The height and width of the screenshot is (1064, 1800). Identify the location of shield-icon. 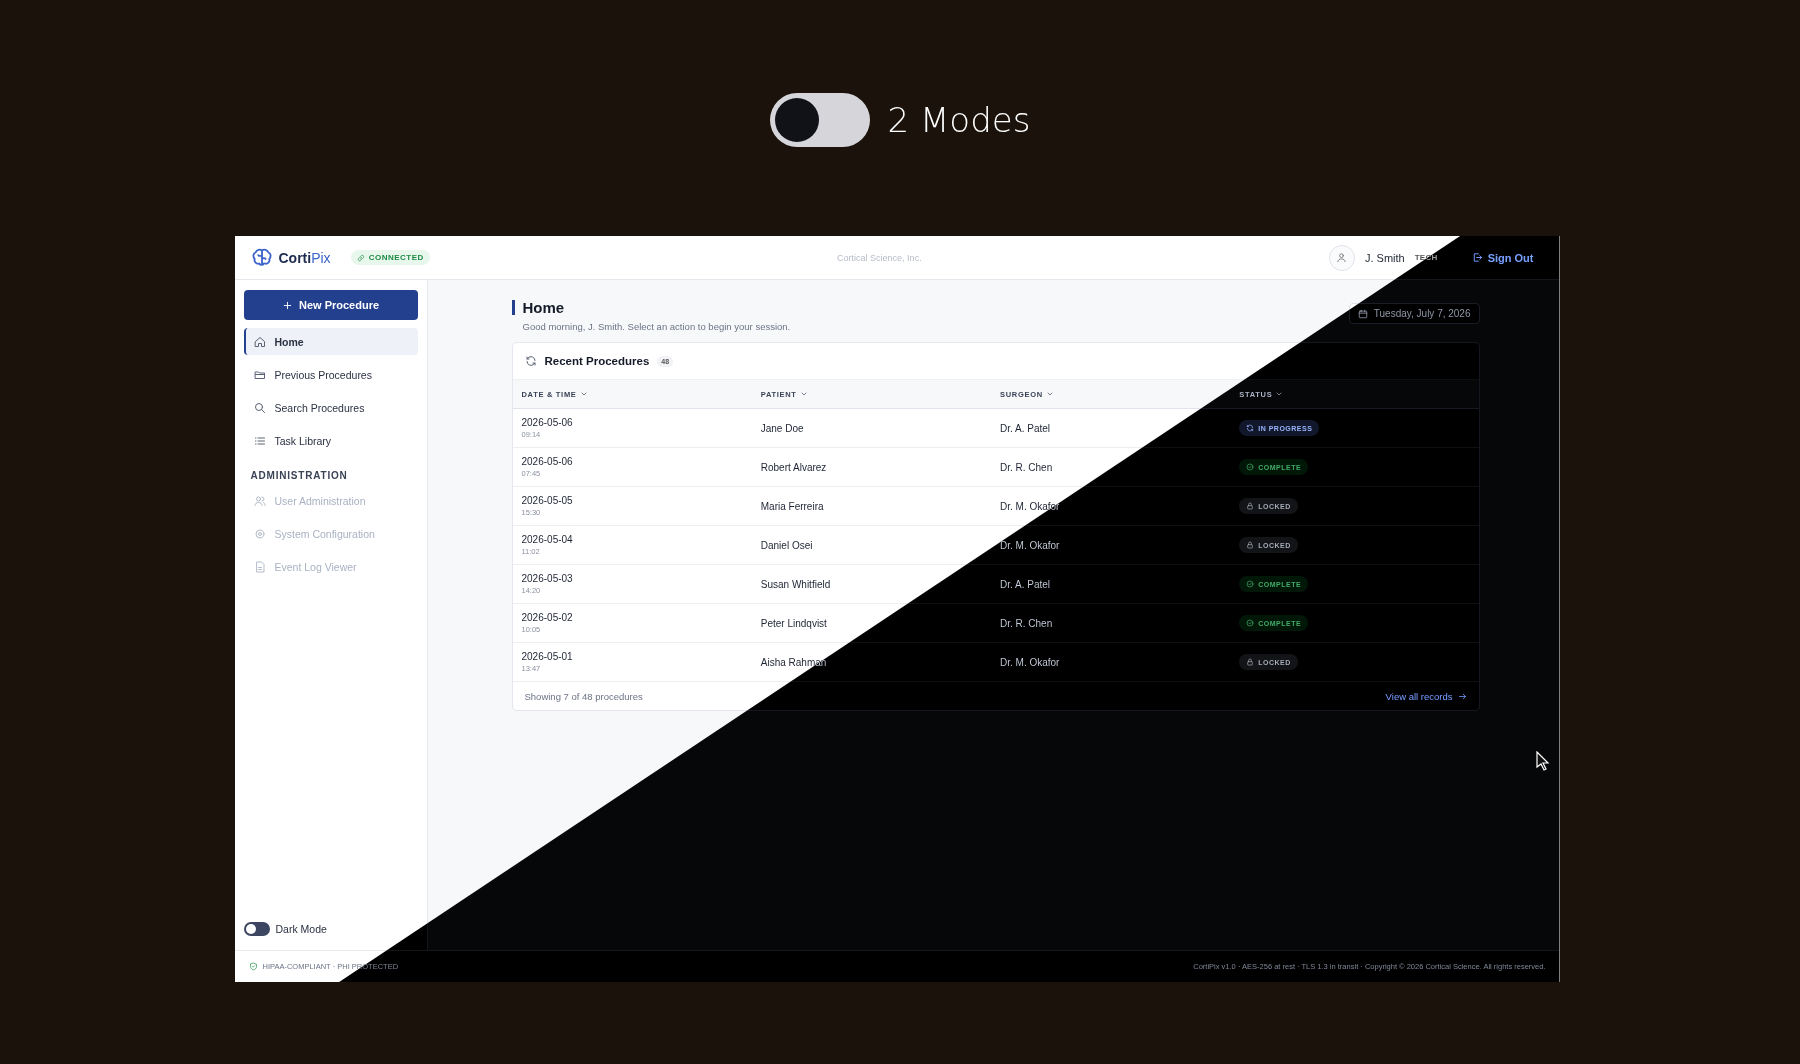
(253, 966).